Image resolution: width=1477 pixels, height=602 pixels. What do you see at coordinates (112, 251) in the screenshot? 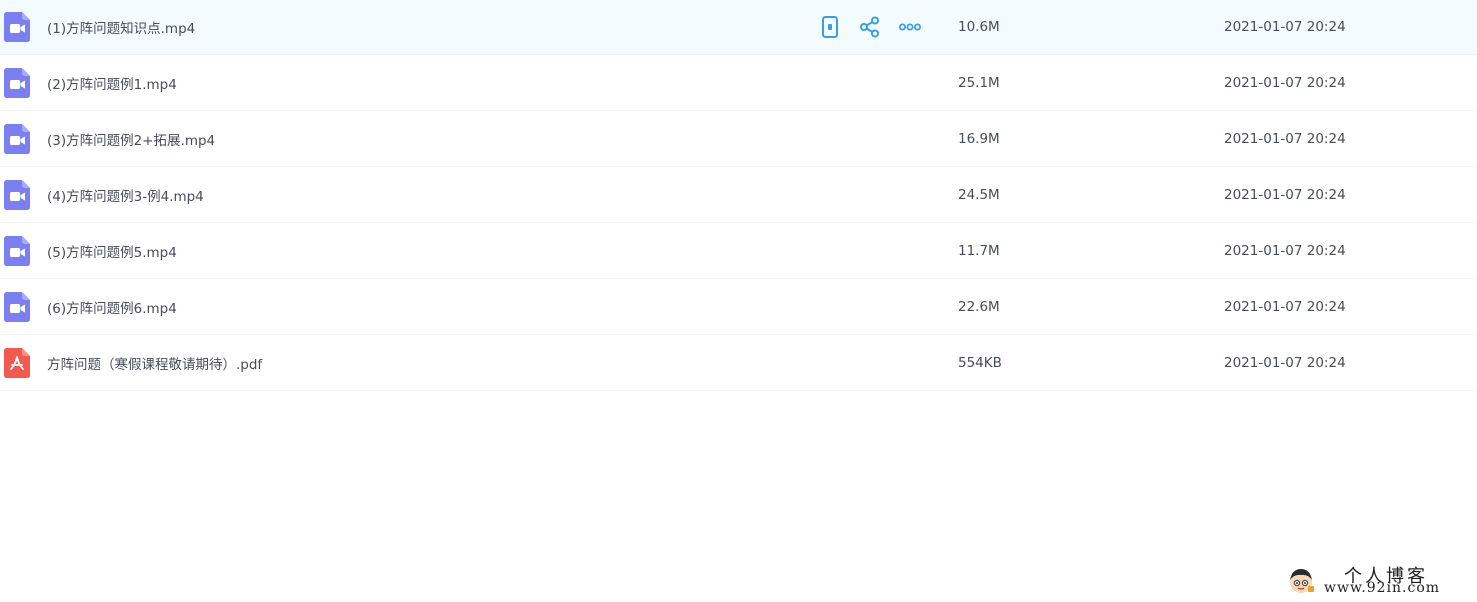
I see `file-name: (5)方阵问题例5.mp4` at bounding box center [112, 251].